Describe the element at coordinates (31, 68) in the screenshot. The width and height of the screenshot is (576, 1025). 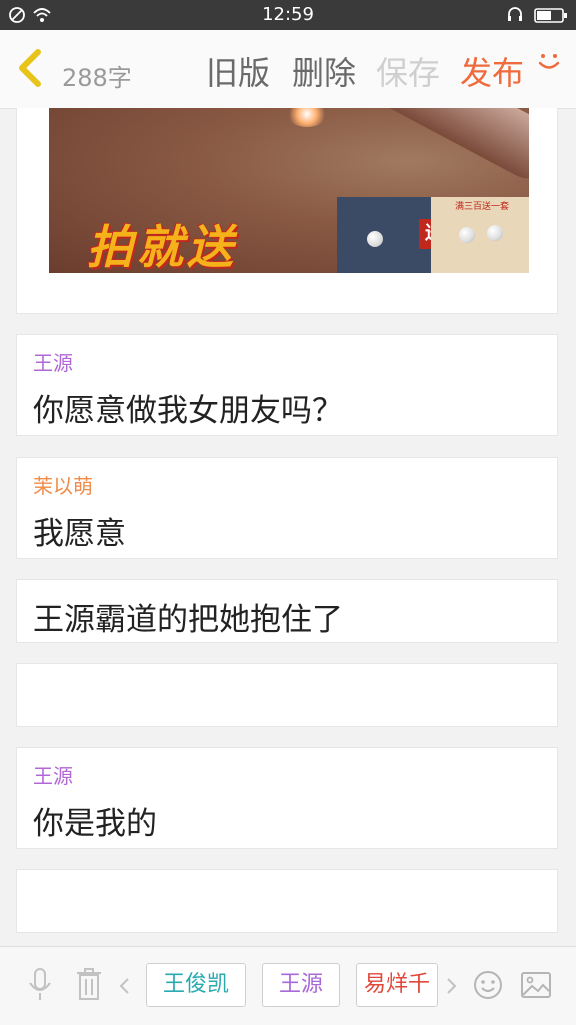
I see `back-chevron-icon` at that location.